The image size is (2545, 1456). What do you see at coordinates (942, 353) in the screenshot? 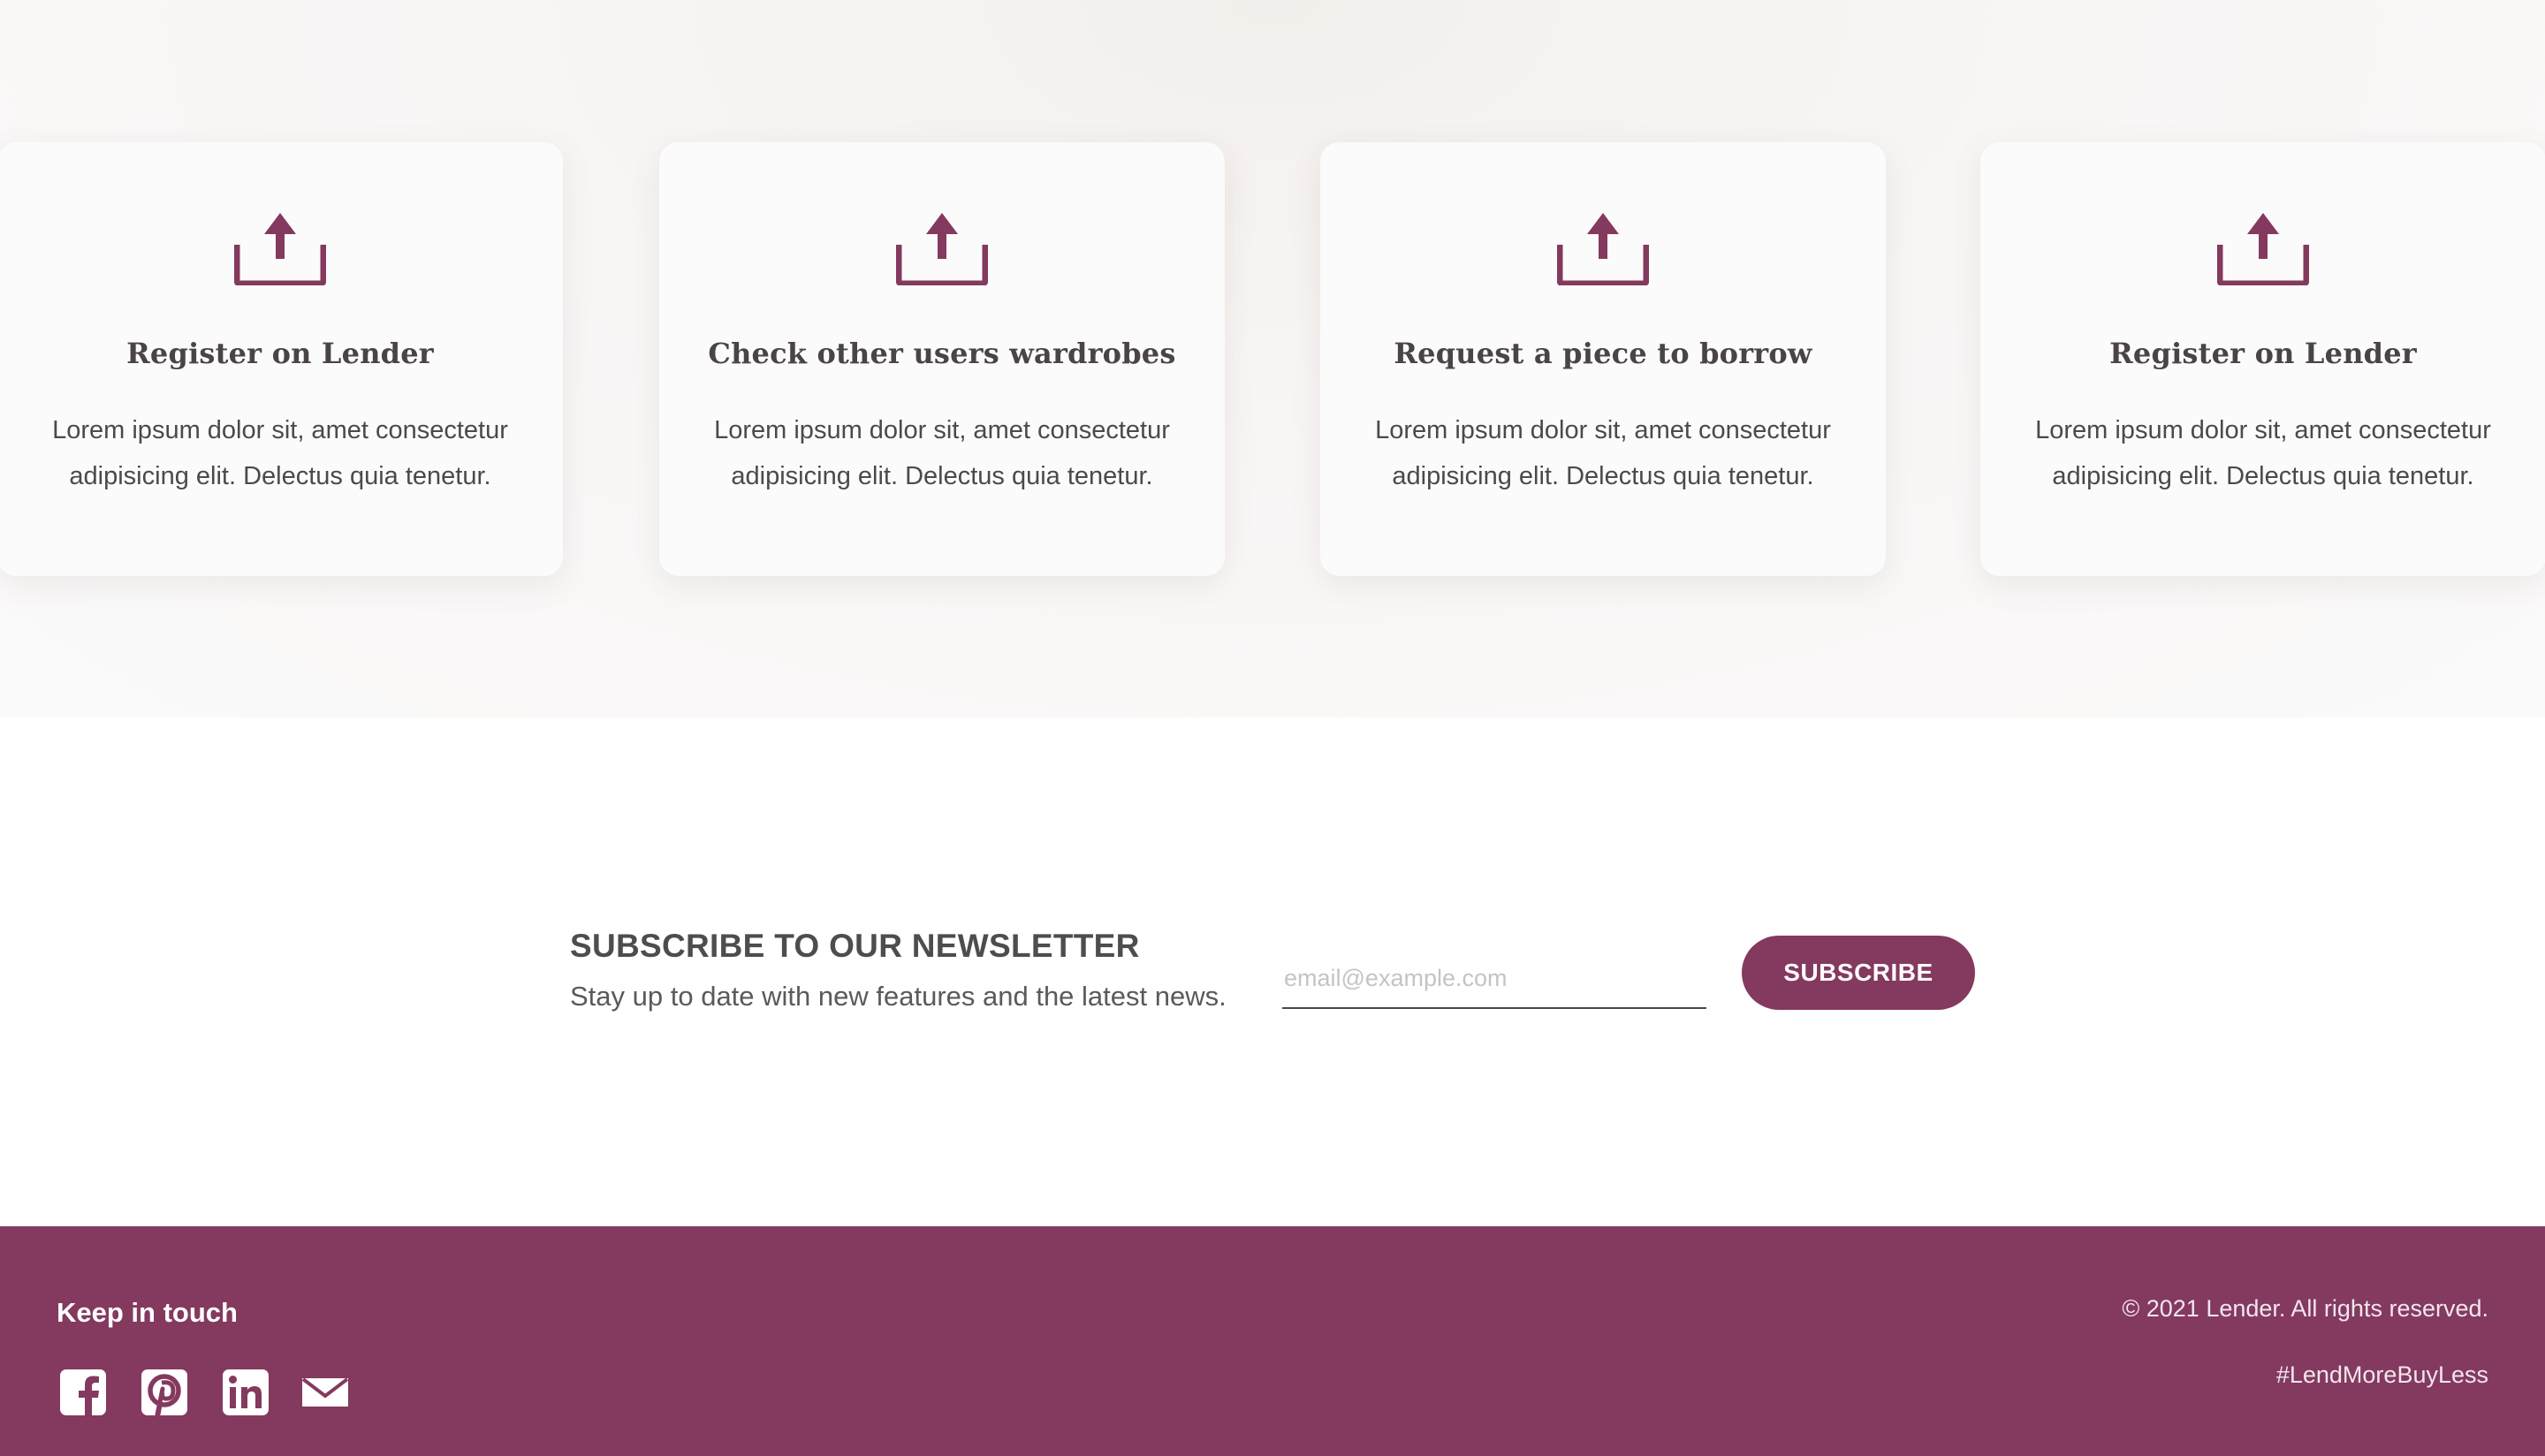
I see `step-title: Check other users wardrobes` at bounding box center [942, 353].